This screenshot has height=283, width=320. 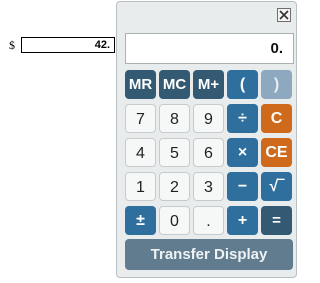 I want to click on clear-button: C, so click(x=276, y=118).